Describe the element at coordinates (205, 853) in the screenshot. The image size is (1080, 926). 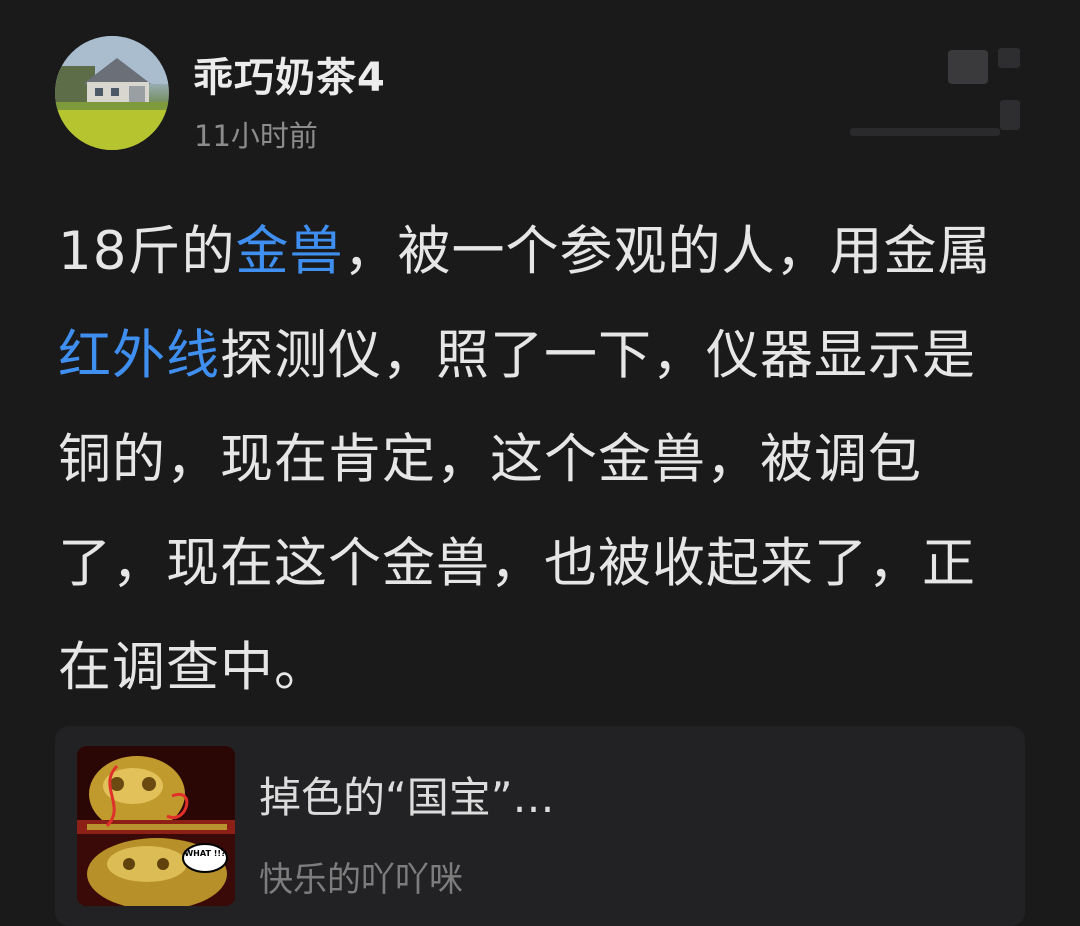
I see `thumb-sticker-text: WHAT !!?` at that location.